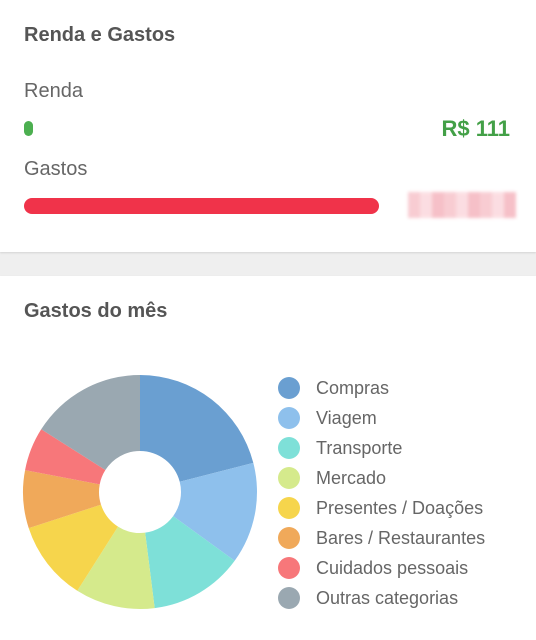 Image resolution: width=536 pixels, height=640 pixels. I want to click on legend-item: Transporte, so click(381, 448).